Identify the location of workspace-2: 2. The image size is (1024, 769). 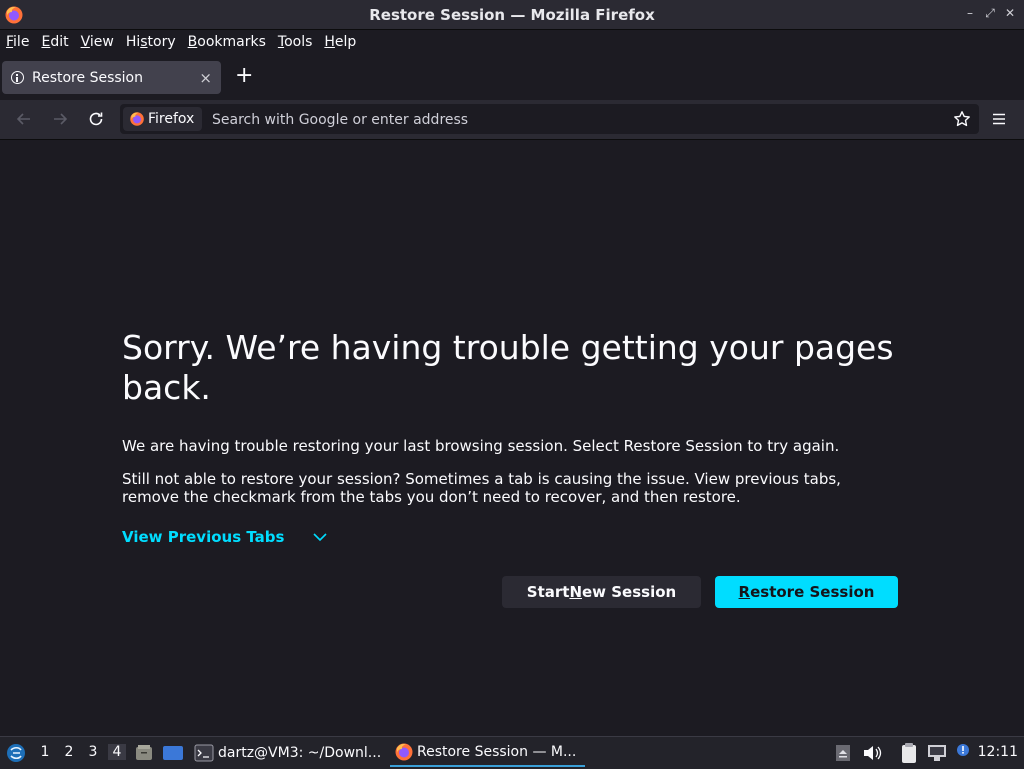
(69, 752).